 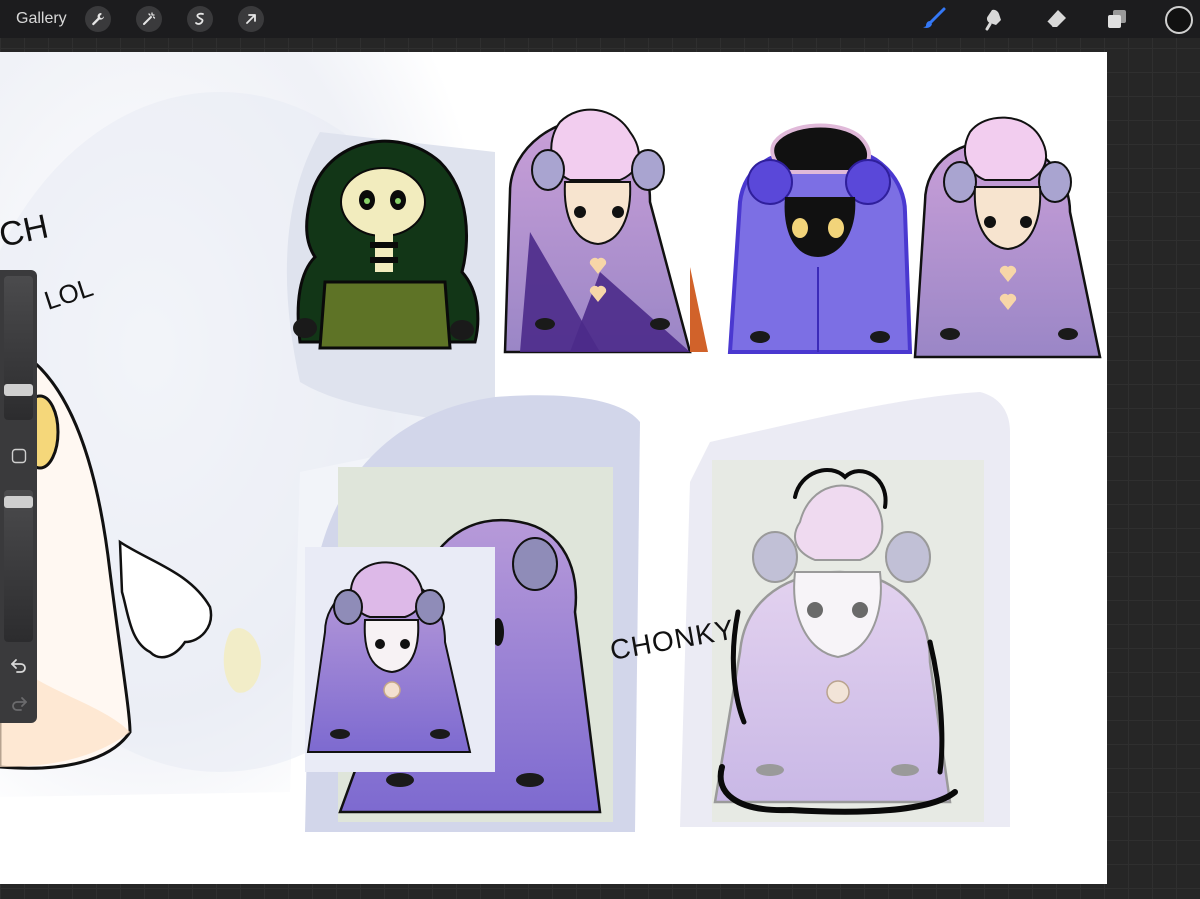 What do you see at coordinates (18, 390) in the screenshot?
I see `brush-size-thumb` at bounding box center [18, 390].